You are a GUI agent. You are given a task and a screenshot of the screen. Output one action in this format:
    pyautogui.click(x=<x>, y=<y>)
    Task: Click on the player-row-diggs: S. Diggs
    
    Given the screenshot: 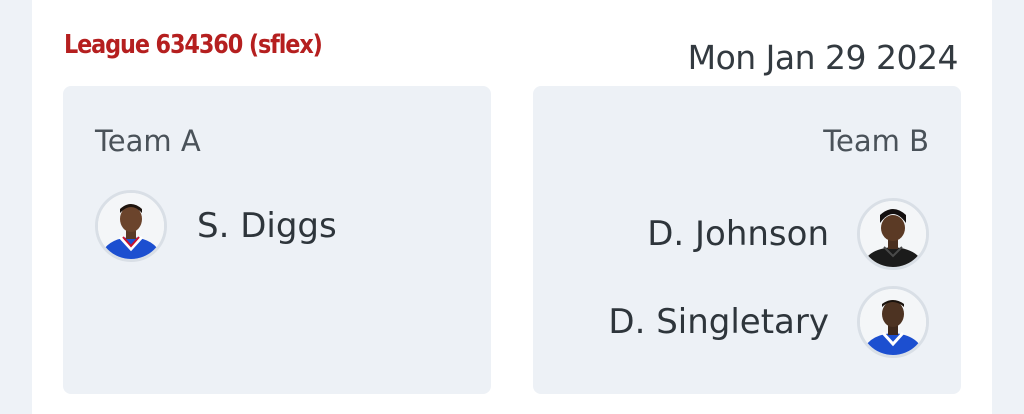 What is the action you would take?
    pyautogui.click(x=216, y=226)
    